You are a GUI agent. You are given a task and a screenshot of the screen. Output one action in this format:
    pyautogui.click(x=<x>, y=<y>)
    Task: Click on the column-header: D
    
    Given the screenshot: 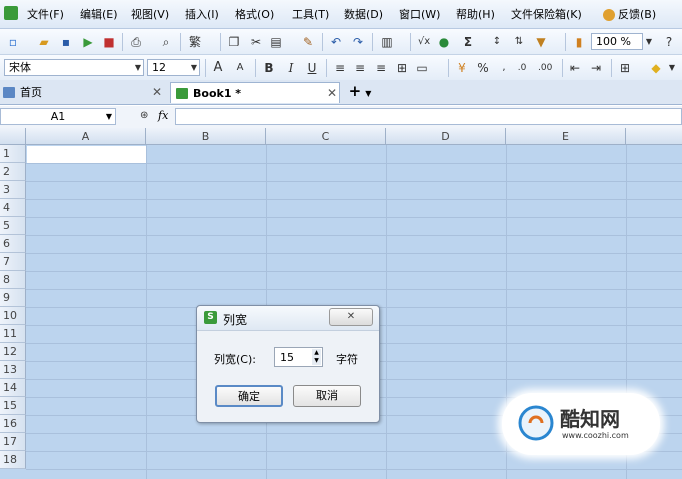 What is the action you would take?
    pyautogui.click(x=446, y=136)
    